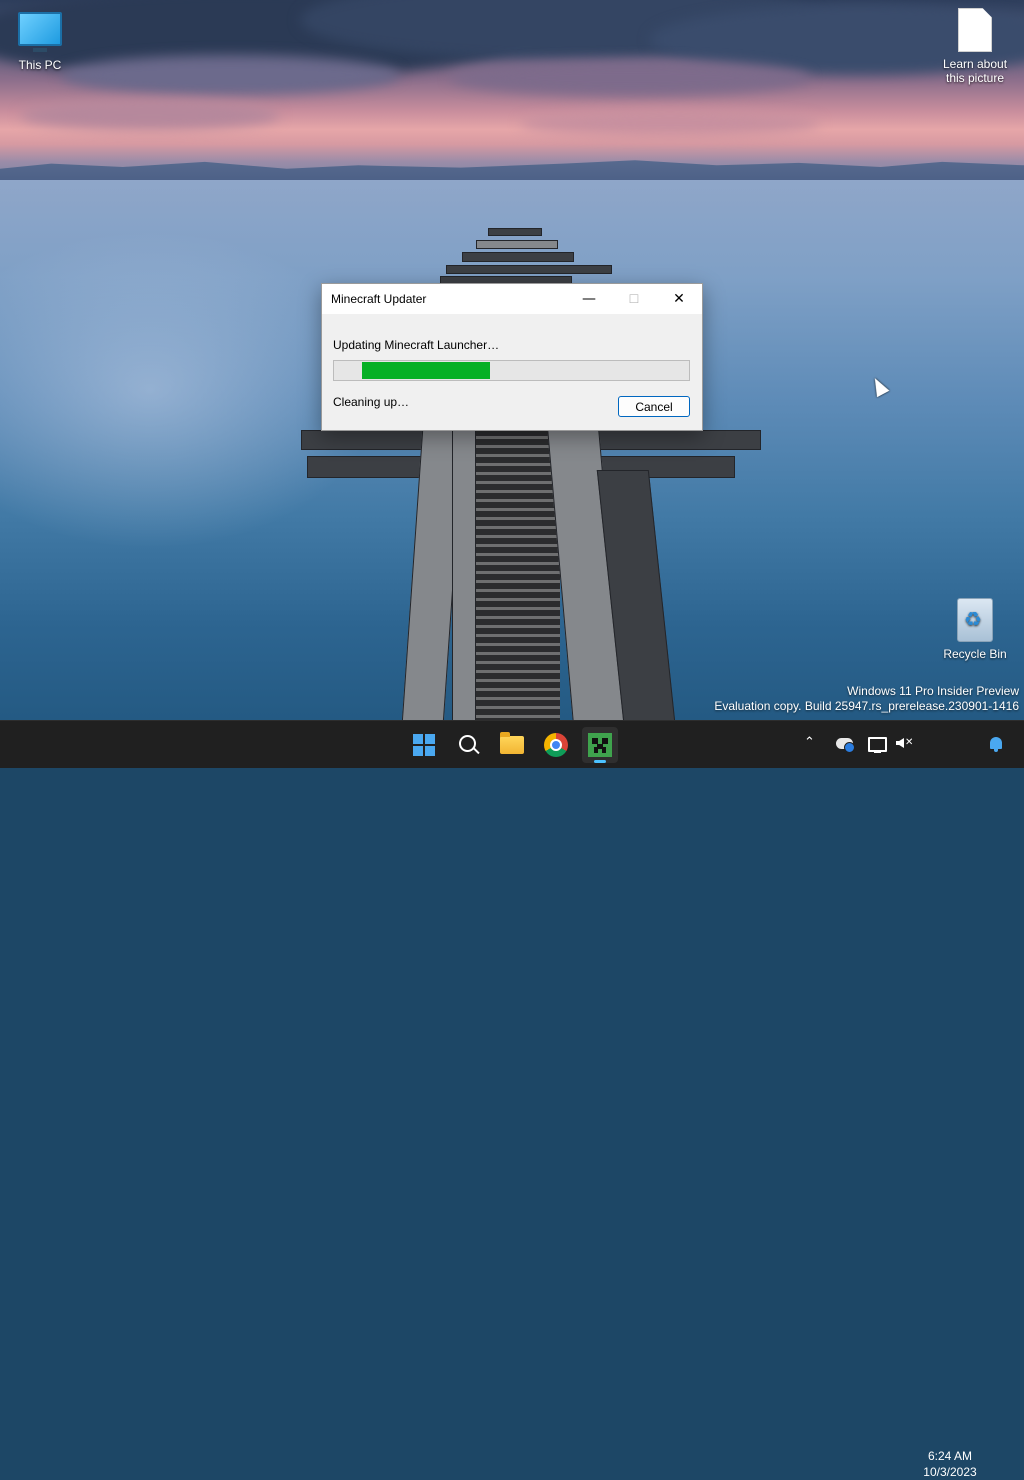  I want to click on desktop-icon-label: This PC, so click(40, 65).